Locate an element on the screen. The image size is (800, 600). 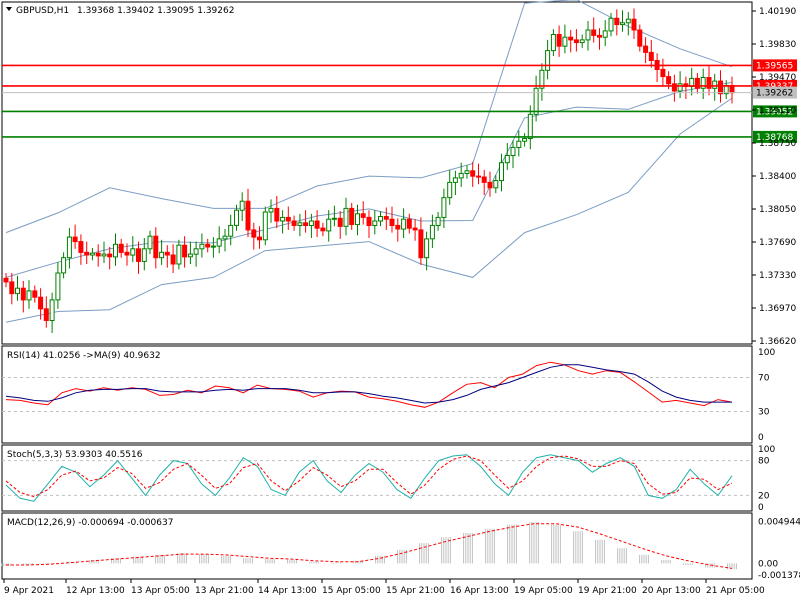
price-tick-label: 1.37690 is located at coordinates (777, 243).